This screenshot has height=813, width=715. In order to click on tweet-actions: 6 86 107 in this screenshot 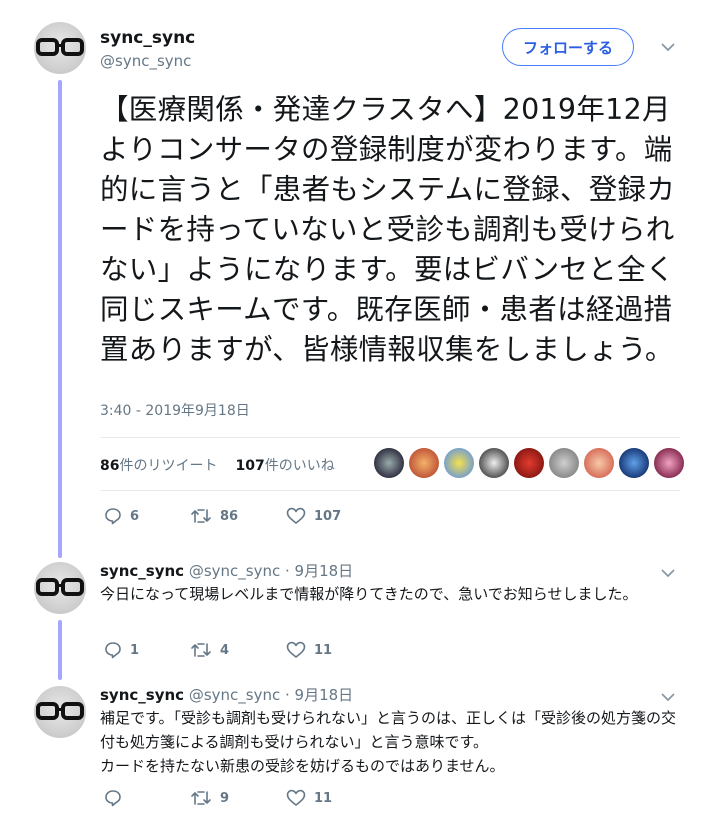, I will do `click(222, 516)`.